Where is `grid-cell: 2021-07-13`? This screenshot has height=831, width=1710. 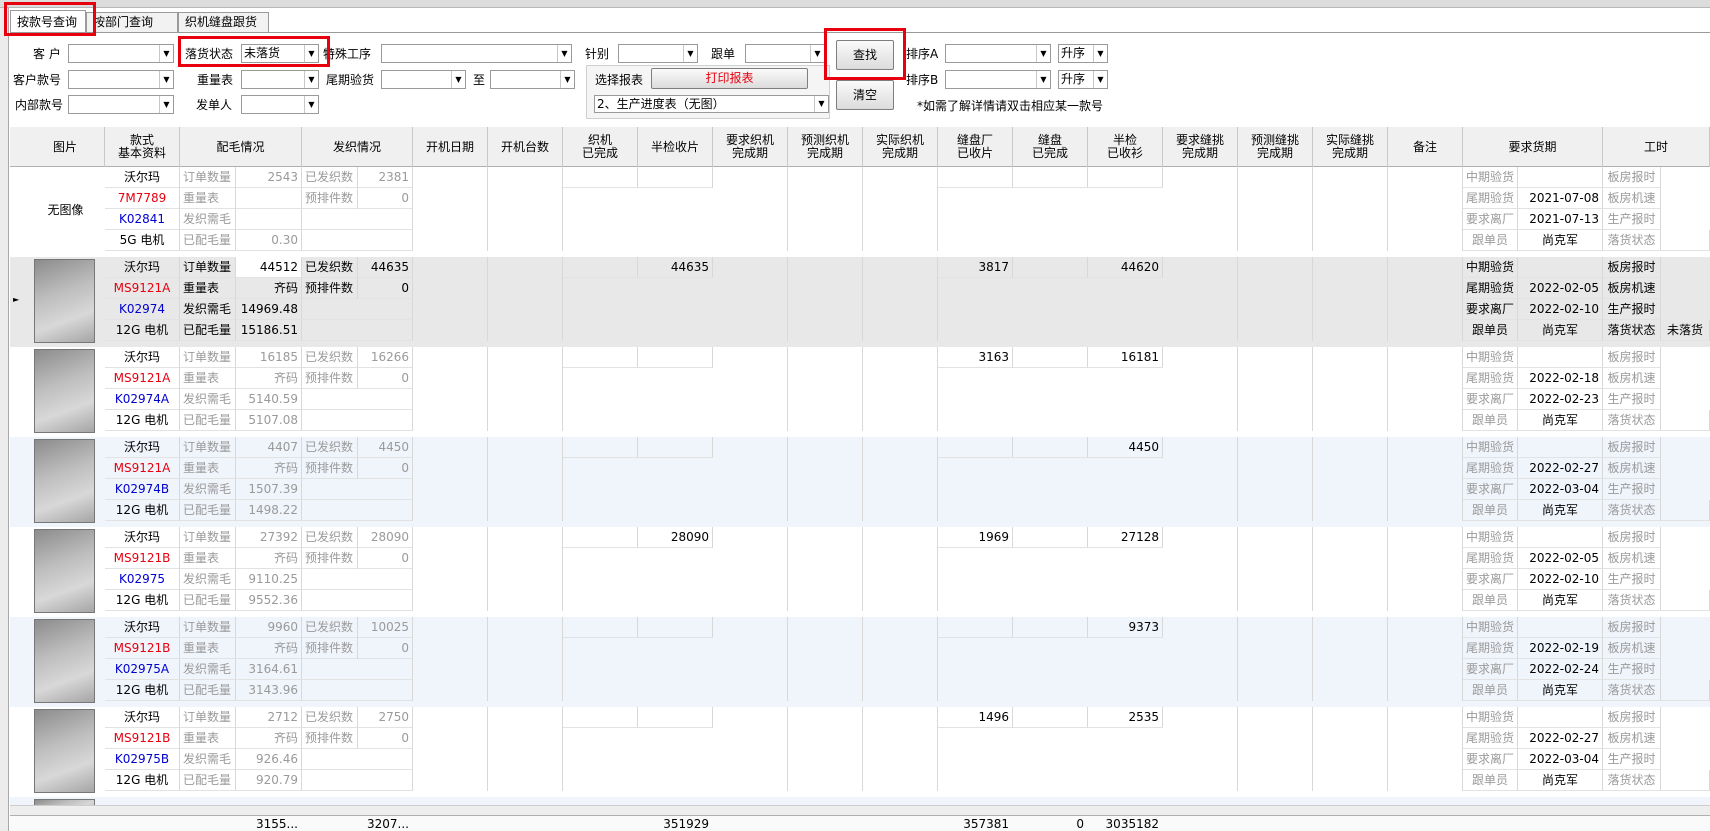
grid-cell: 2021-07-13 is located at coordinates (1560, 219).